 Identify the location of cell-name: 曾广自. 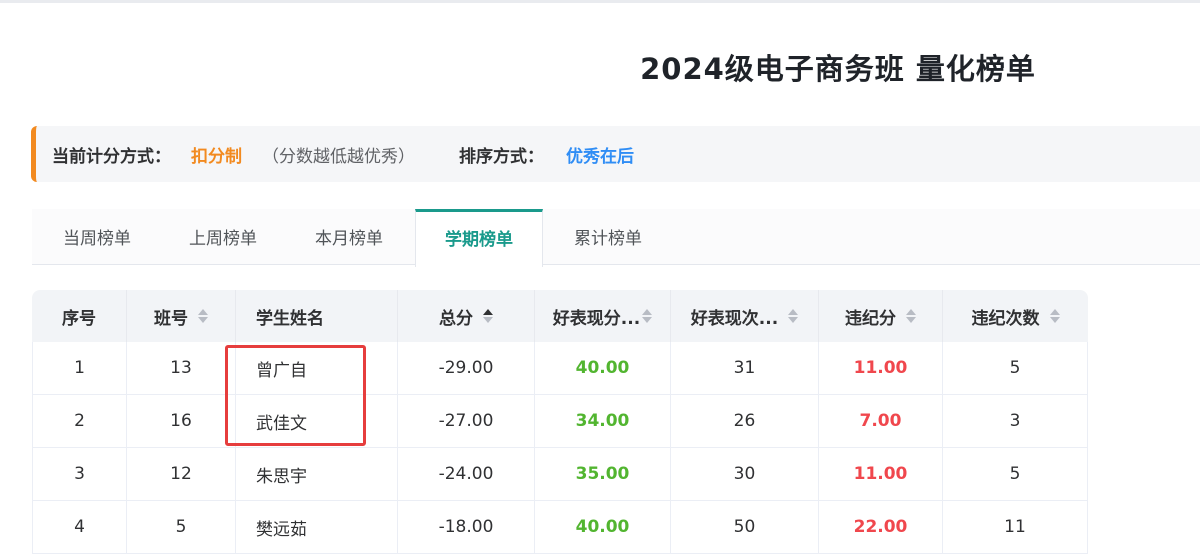
(317, 368).